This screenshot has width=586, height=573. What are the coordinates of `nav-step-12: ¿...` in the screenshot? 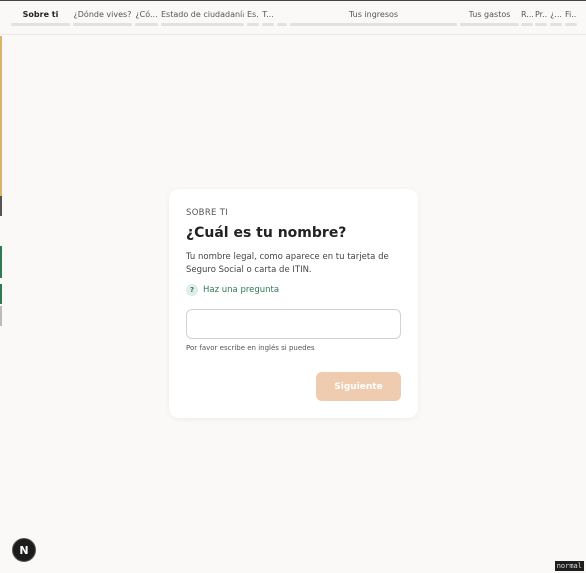 It's located at (556, 18).